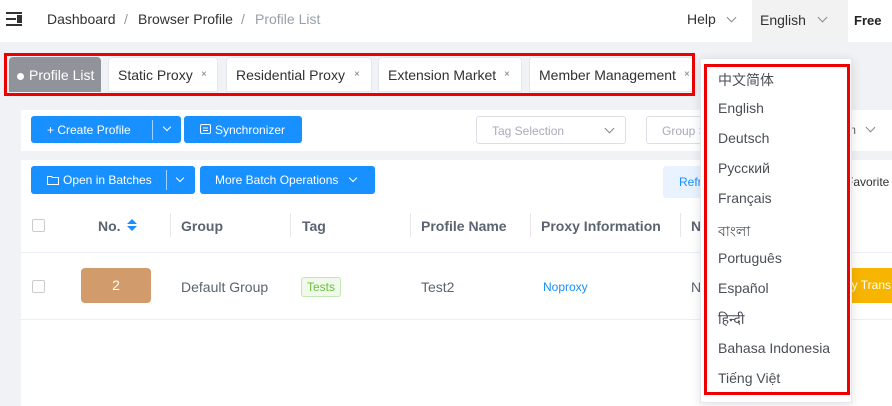  Describe the element at coordinates (205, 129) in the screenshot. I see `keyboard-icon` at that location.